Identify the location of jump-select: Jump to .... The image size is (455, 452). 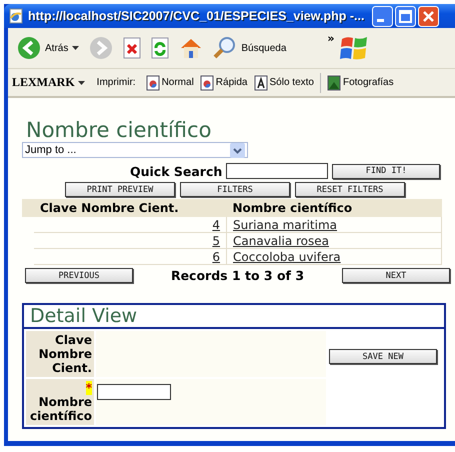
(135, 150).